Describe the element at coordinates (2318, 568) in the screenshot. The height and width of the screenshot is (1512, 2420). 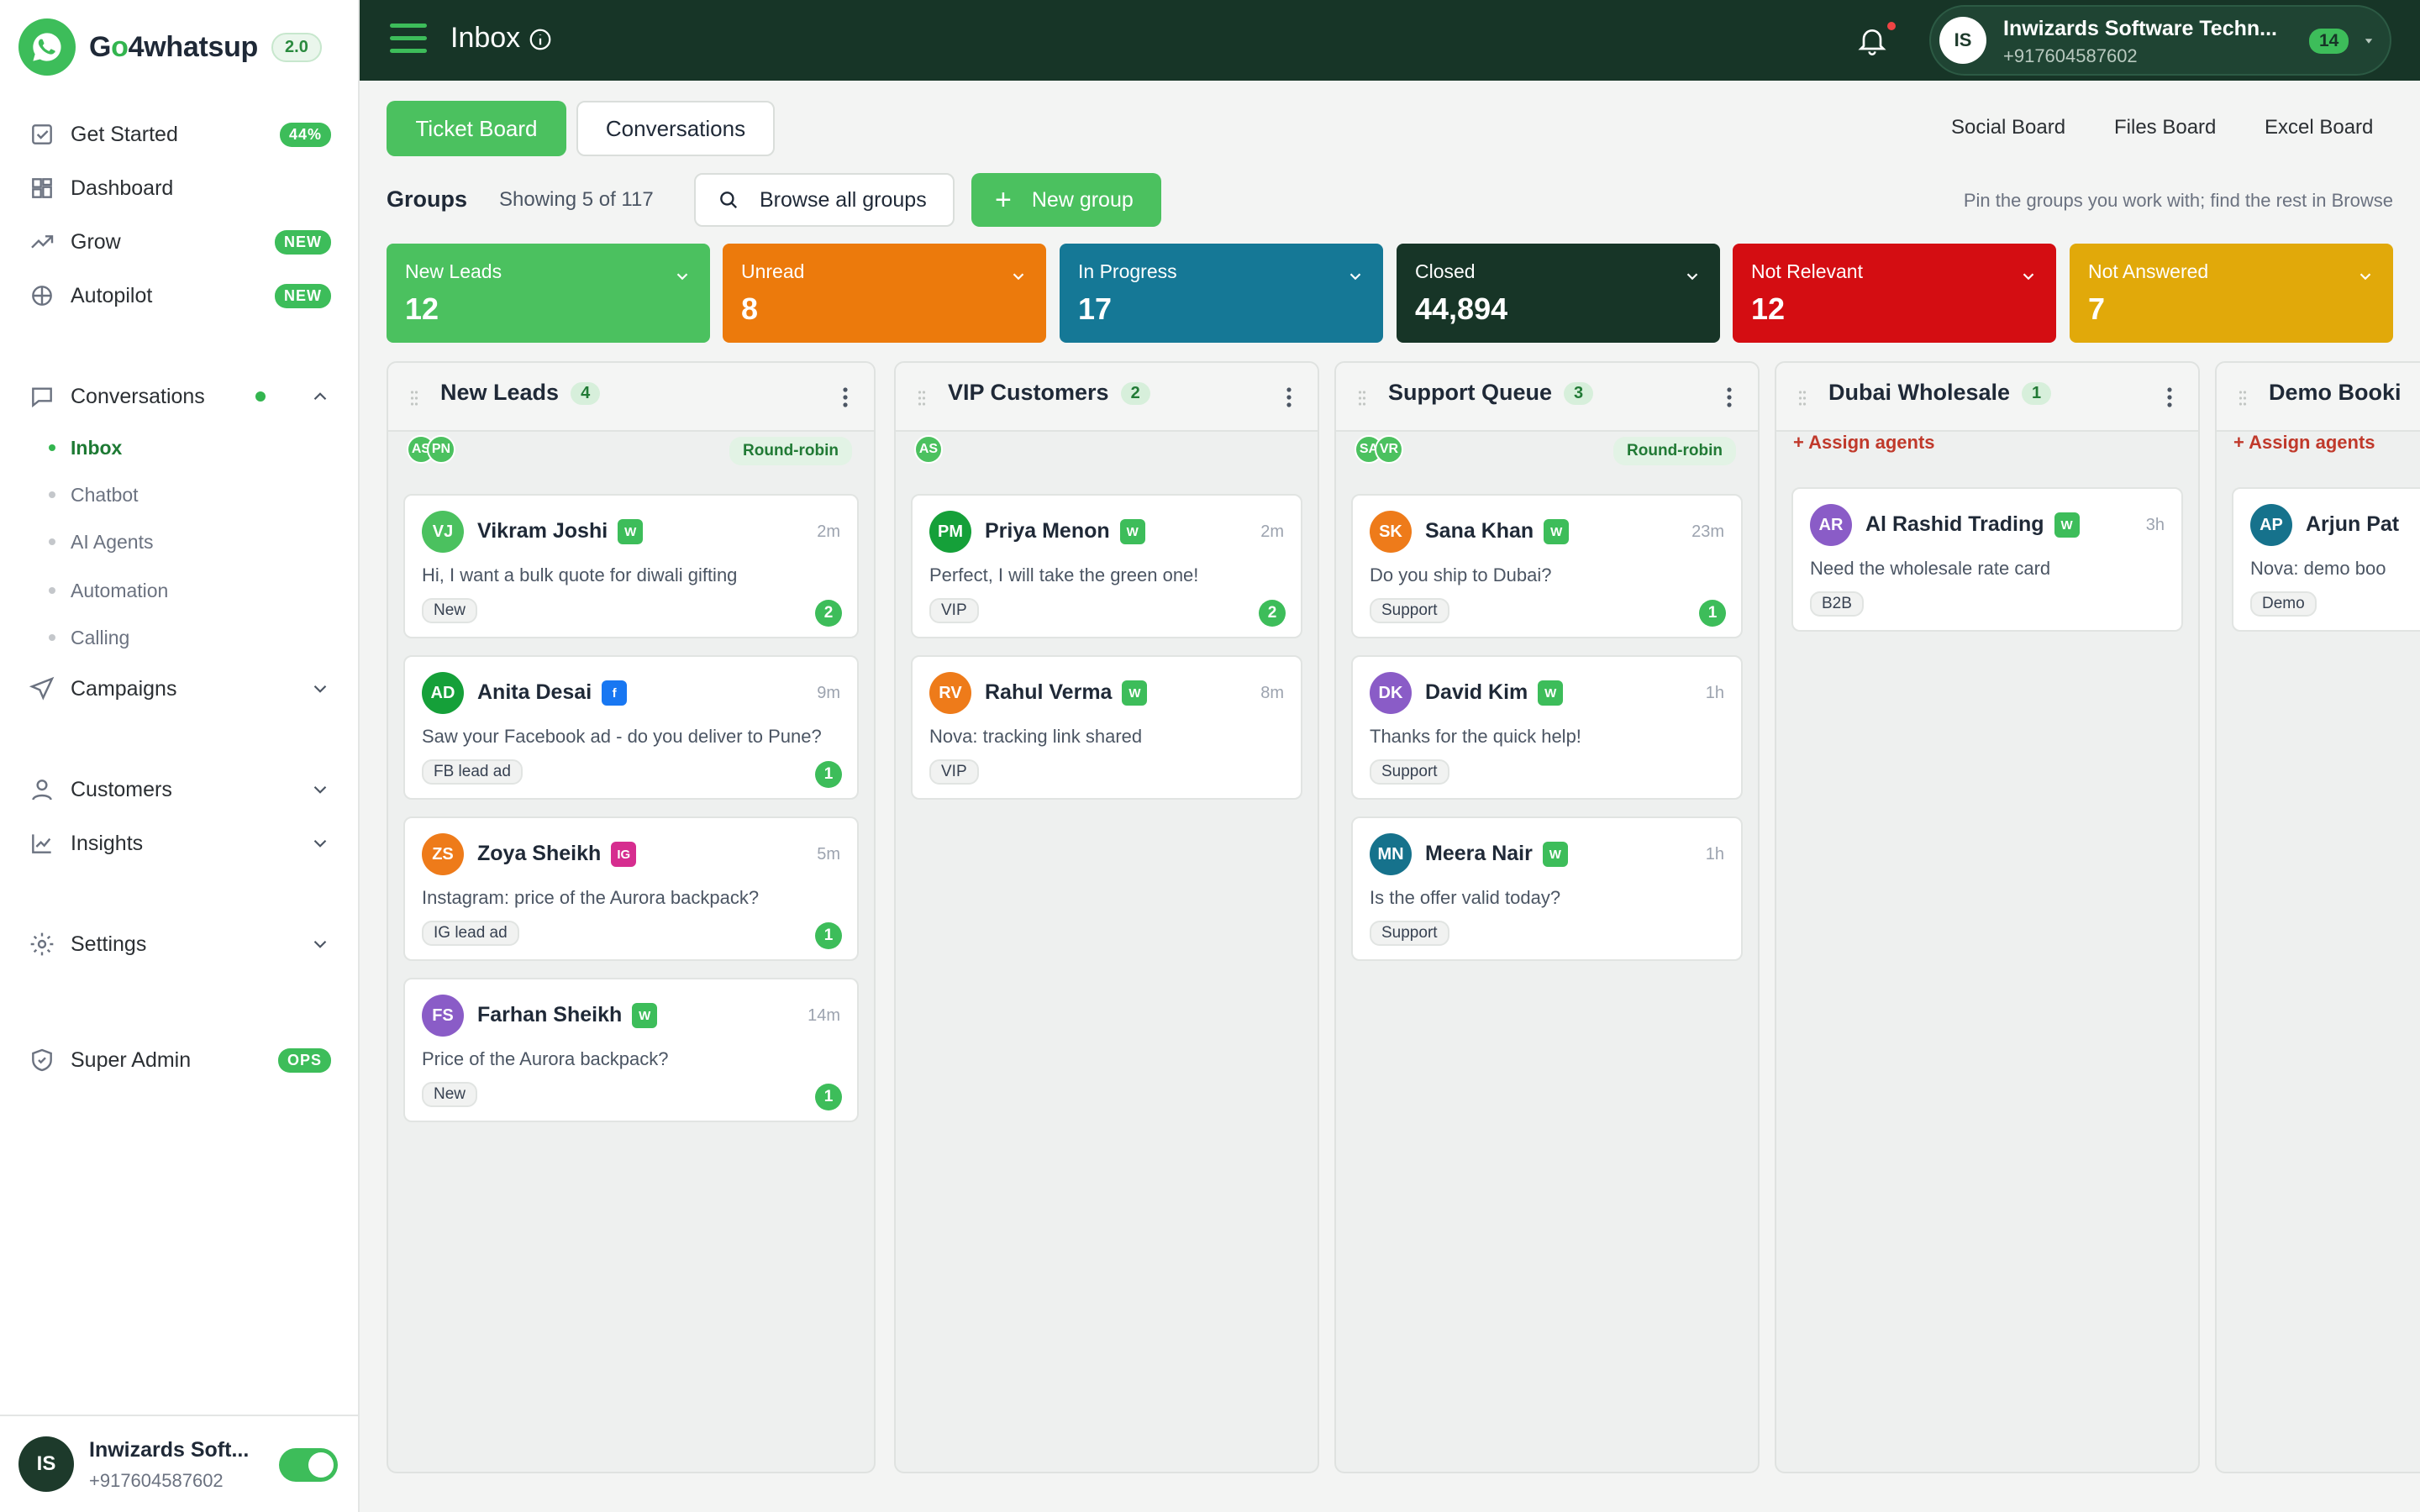
I see `message-preview: Nova: demo boo` at that location.